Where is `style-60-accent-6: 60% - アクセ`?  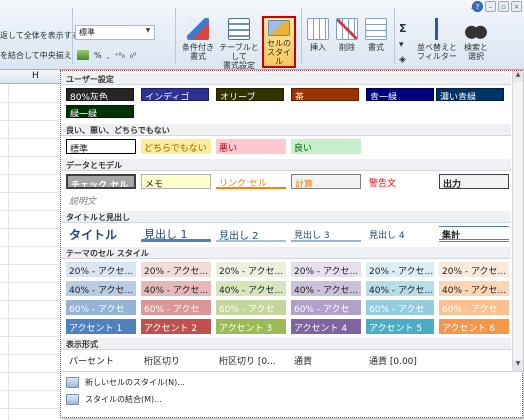 style-60-accent-6: 60% - アクセ is located at coordinates (474, 307).